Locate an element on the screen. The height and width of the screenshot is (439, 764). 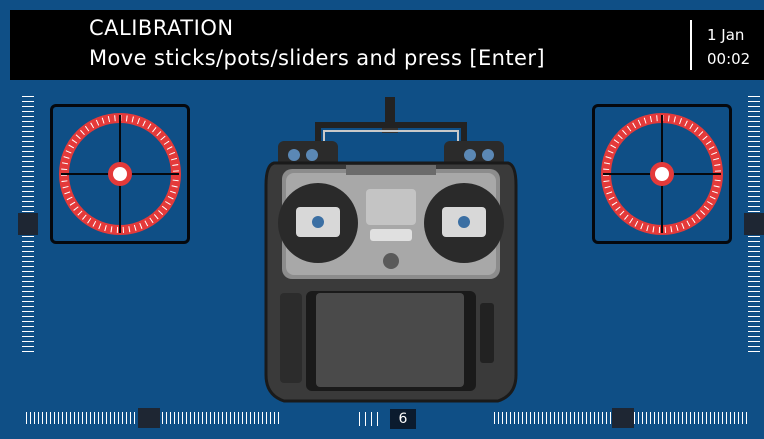
center-trim-ticks is located at coordinates (371, 419).